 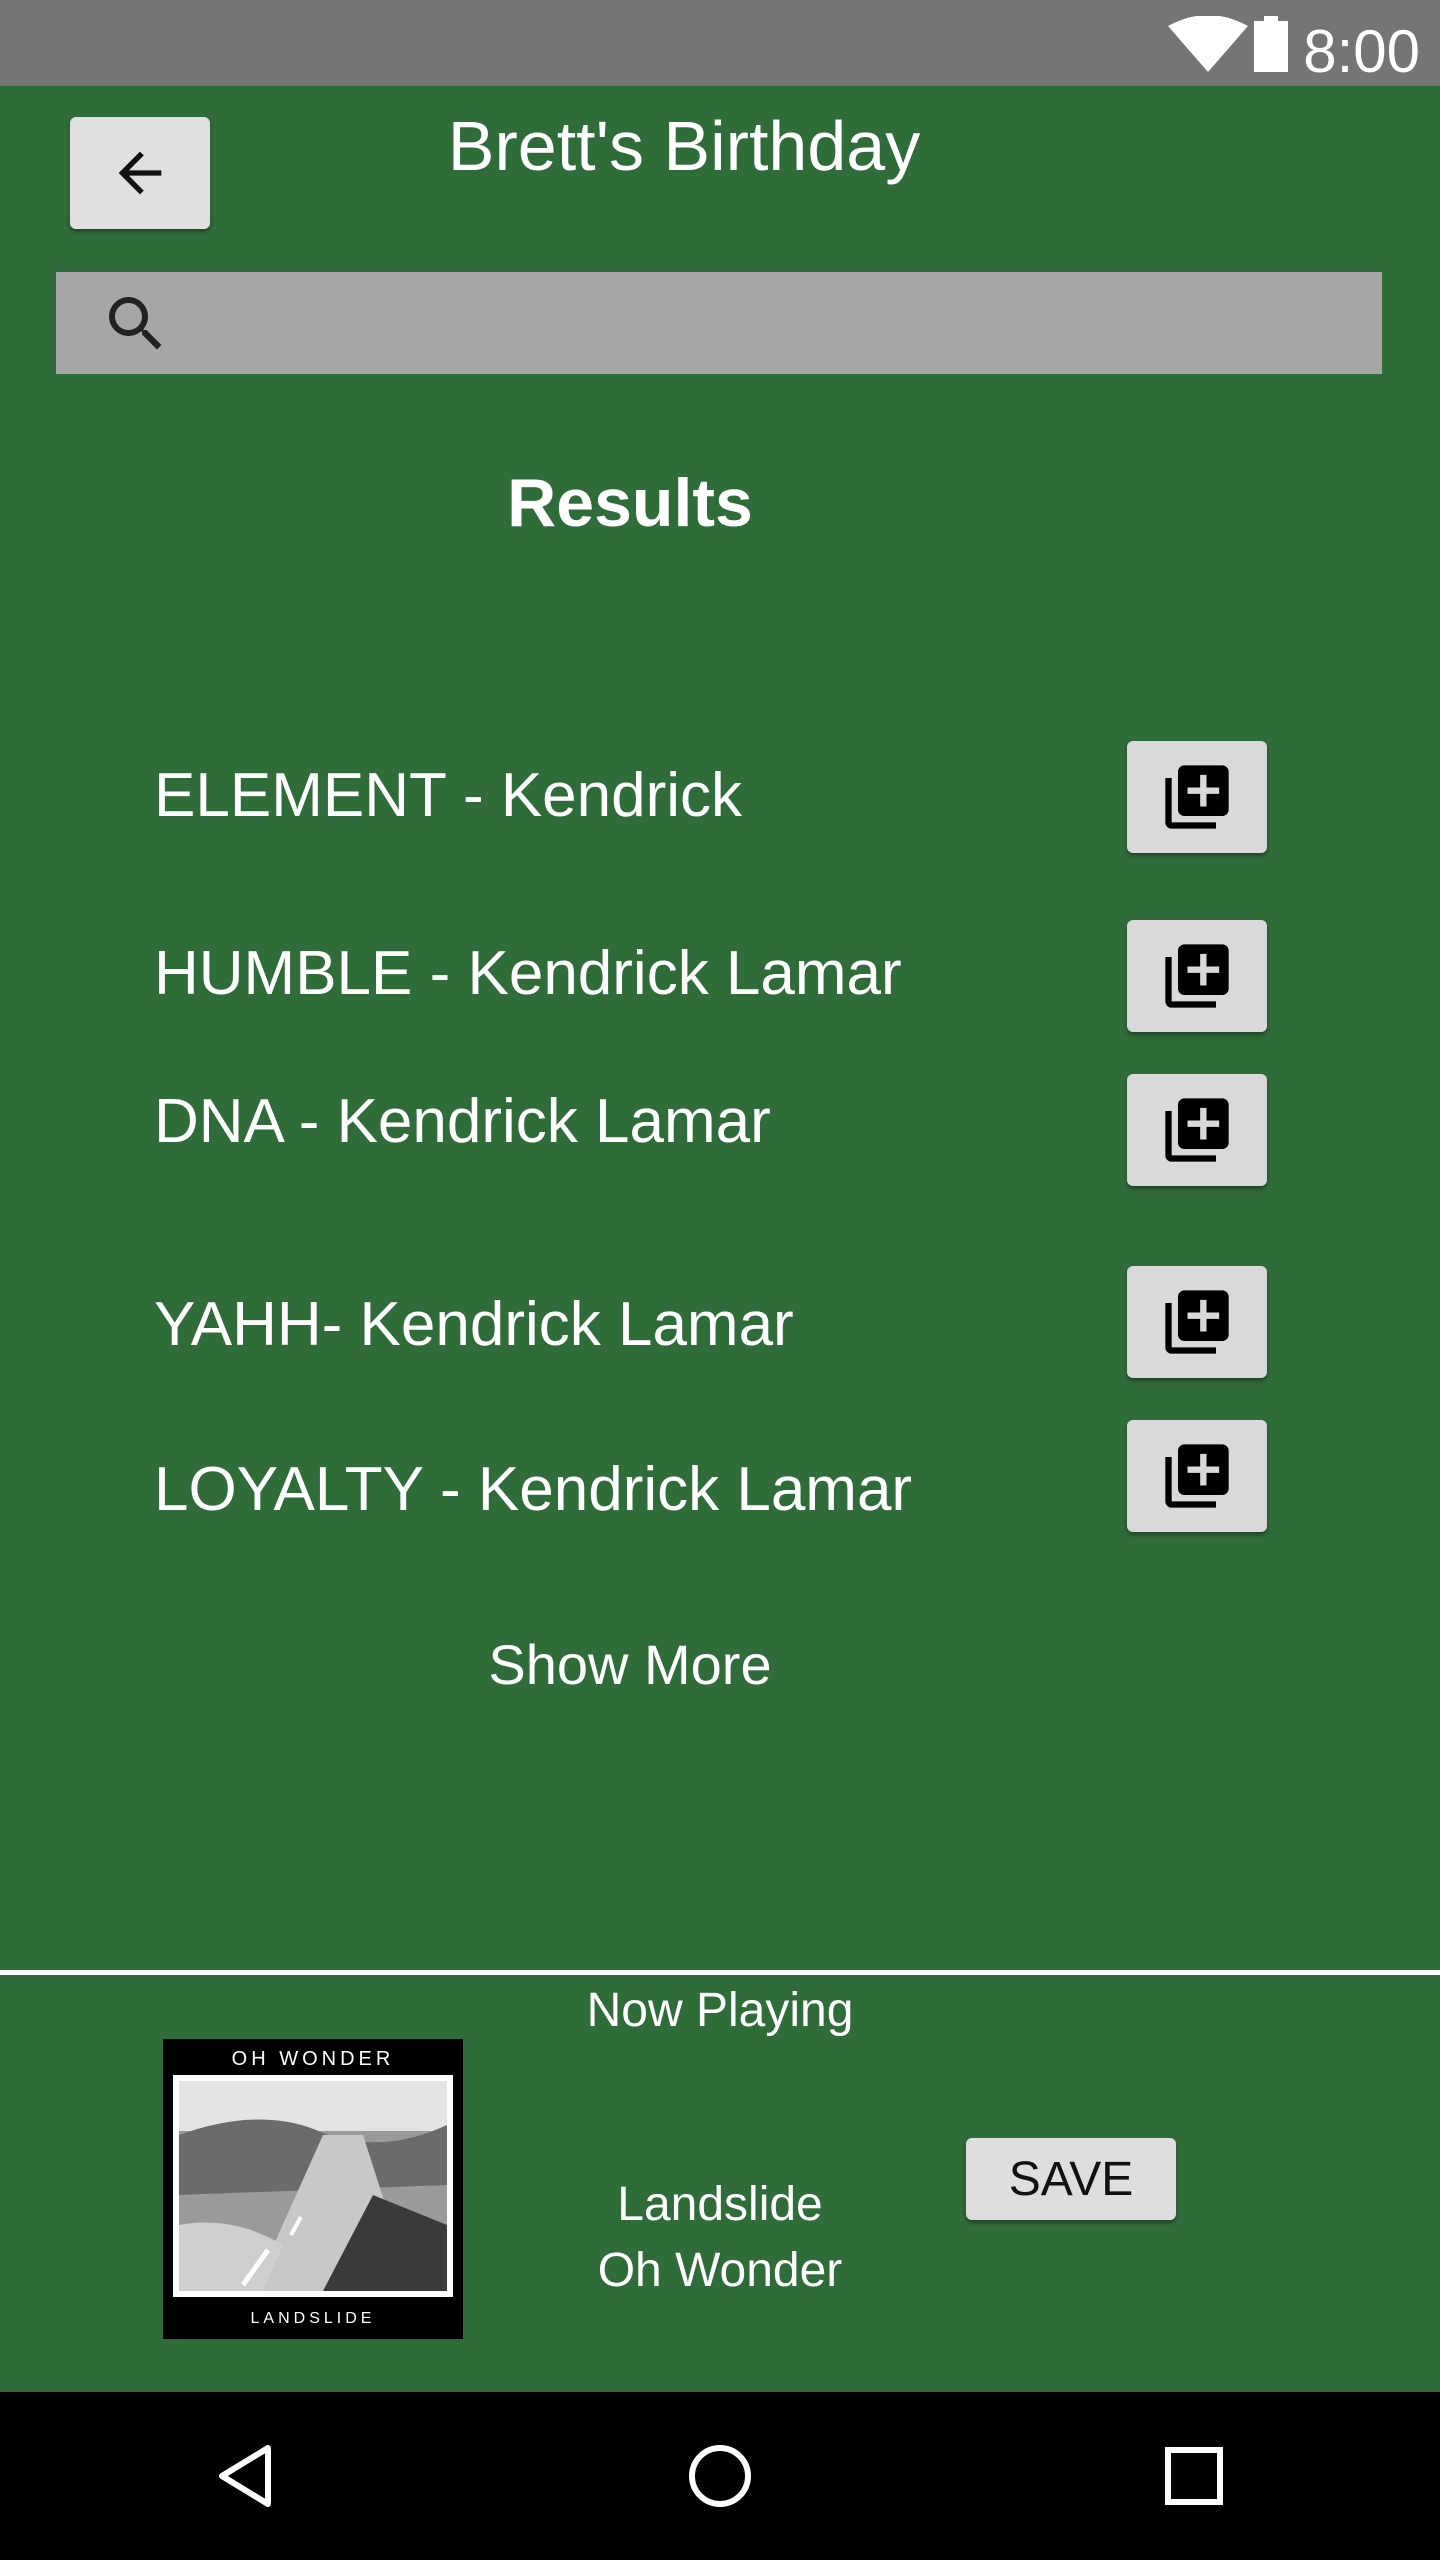 What do you see at coordinates (720, 2204) in the screenshot?
I see `track-title: Landslide` at bounding box center [720, 2204].